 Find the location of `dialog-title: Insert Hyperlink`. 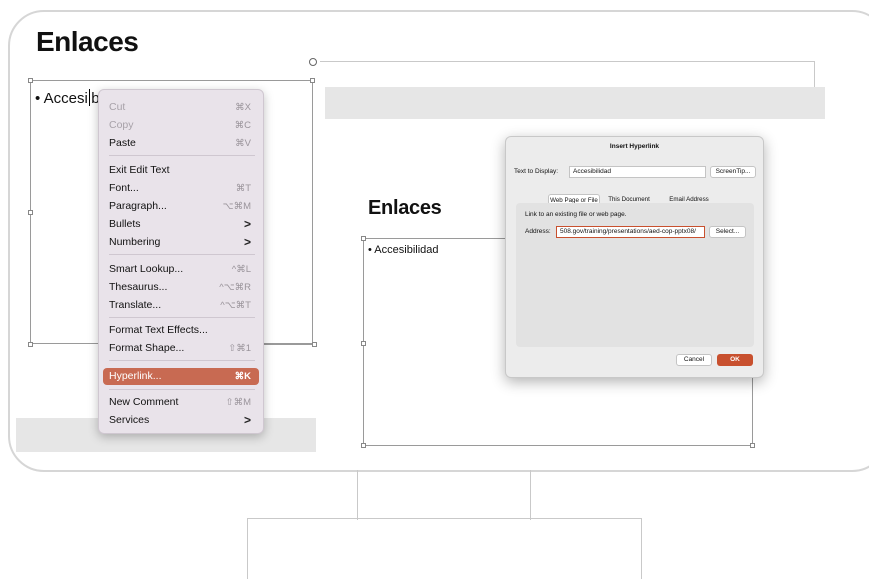

dialog-title: Insert Hyperlink is located at coordinates (634, 146).